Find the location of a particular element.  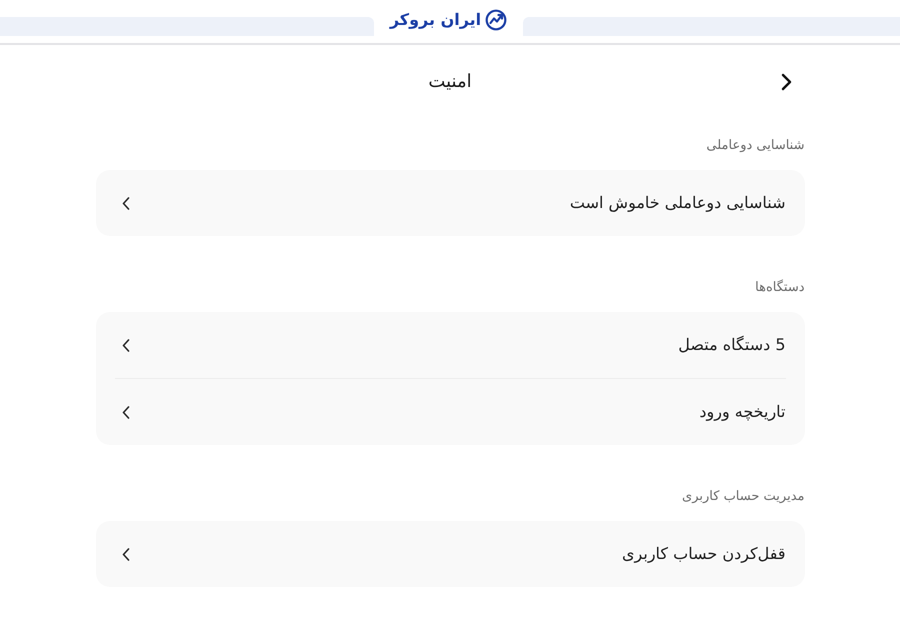

section-heading: شناسایی دوعاملی is located at coordinates (755, 146).